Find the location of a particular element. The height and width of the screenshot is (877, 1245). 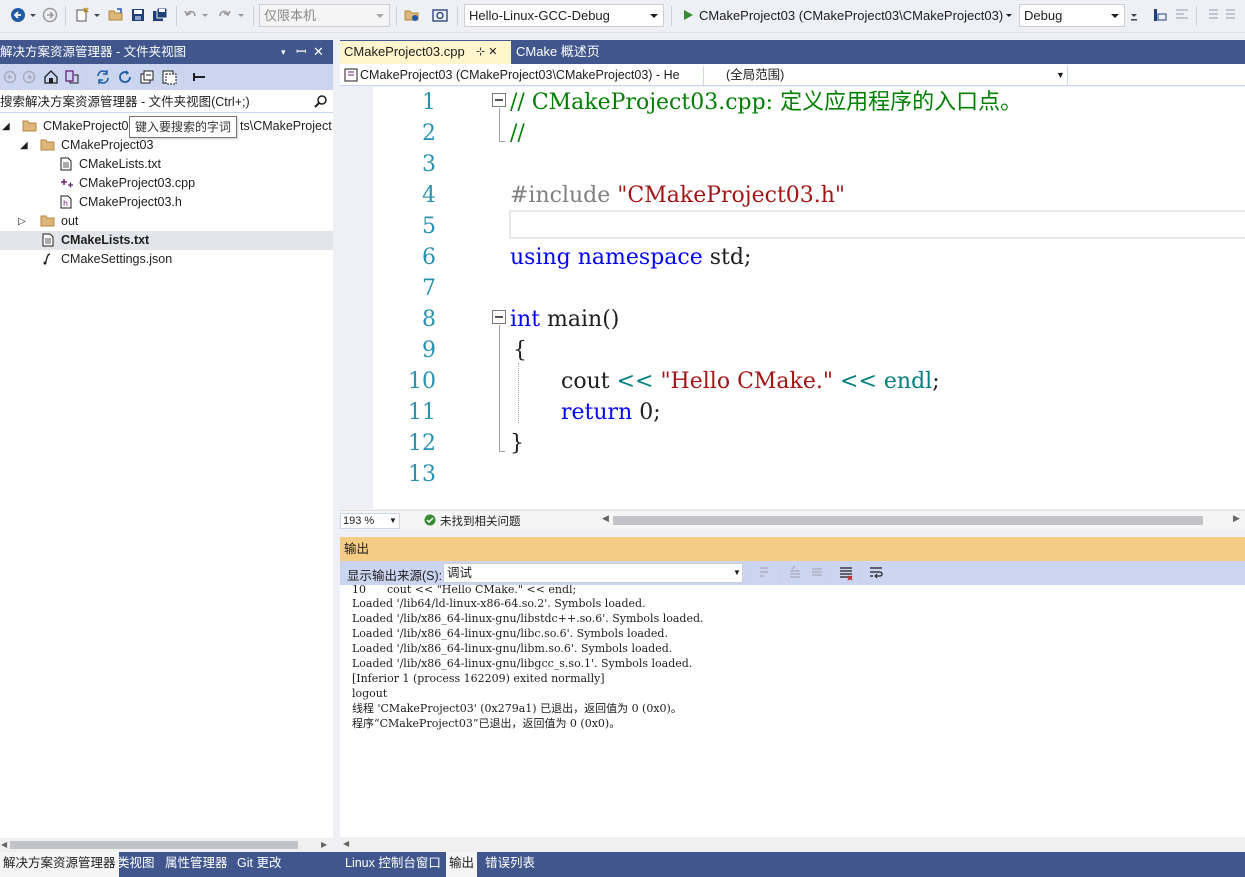

tree-item-file: CMakeLists.txt is located at coordinates (166, 164).